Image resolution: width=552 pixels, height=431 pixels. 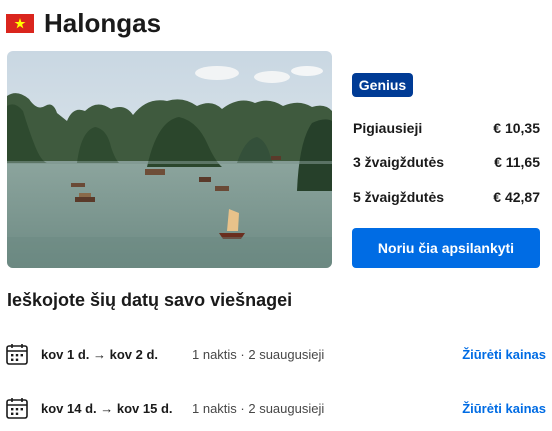 What do you see at coordinates (107, 408) in the screenshot?
I see `search-dates: kov 14 d. → kov 15 d.` at bounding box center [107, 408].